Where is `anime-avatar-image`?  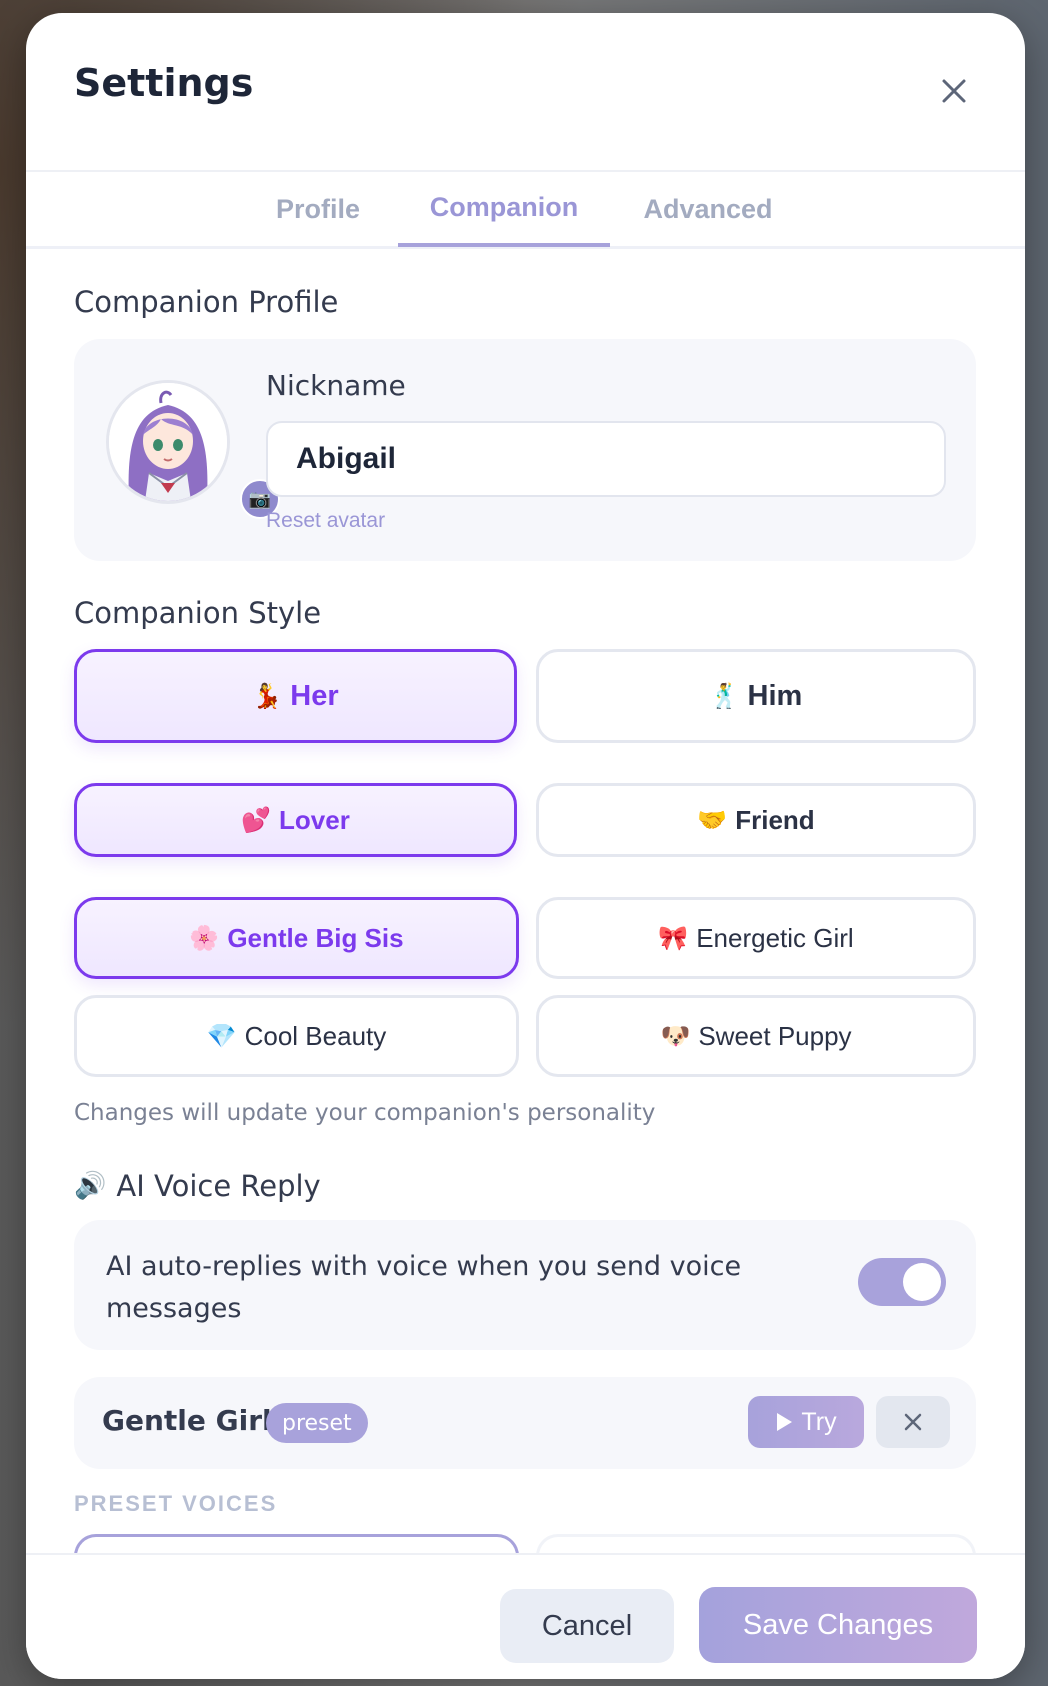
anime-avatar-image is located at coordinates (168, 442).